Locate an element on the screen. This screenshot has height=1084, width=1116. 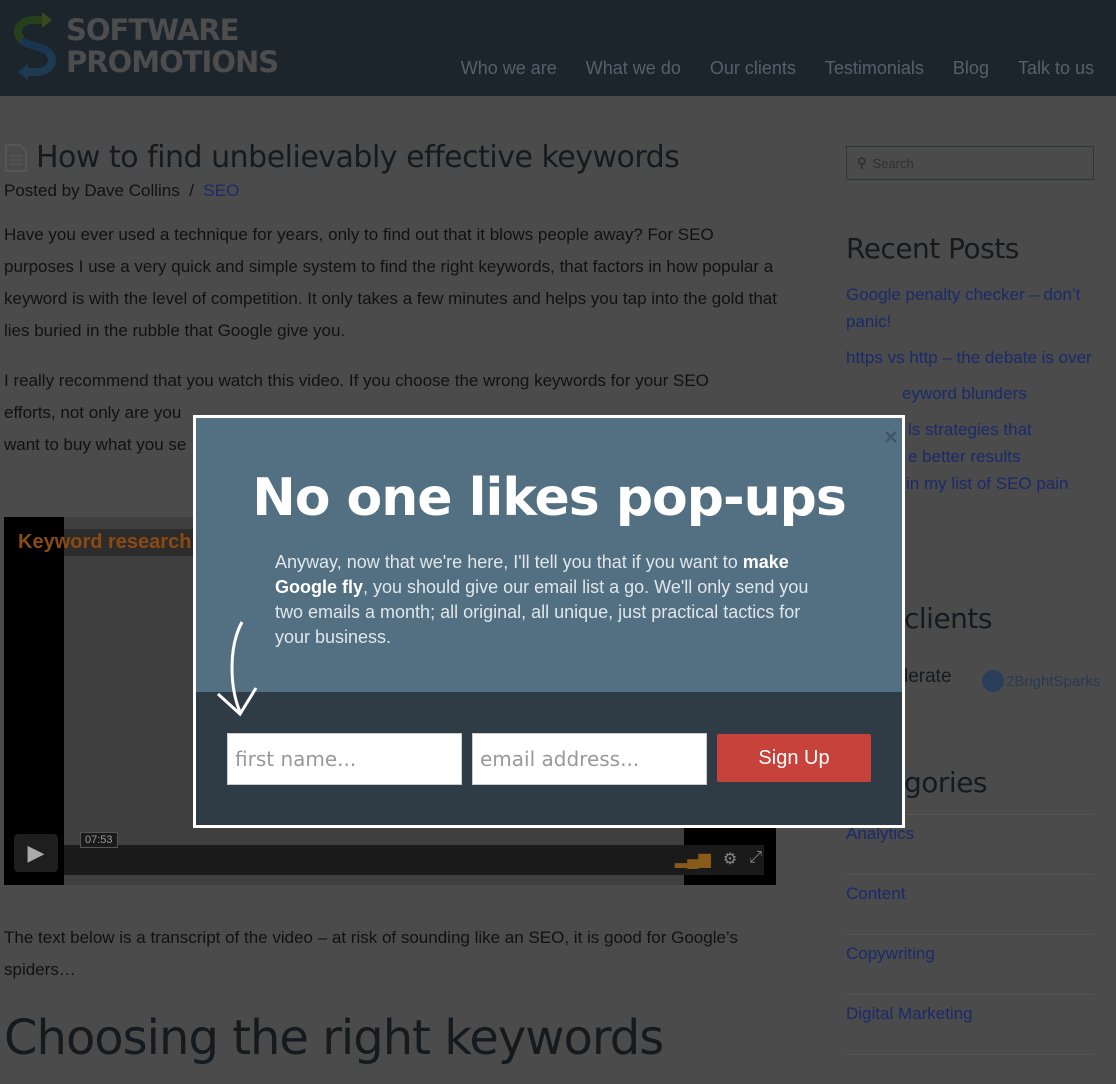
logo-line-2: PROMOTIONS is located at coordinates (172, 62).